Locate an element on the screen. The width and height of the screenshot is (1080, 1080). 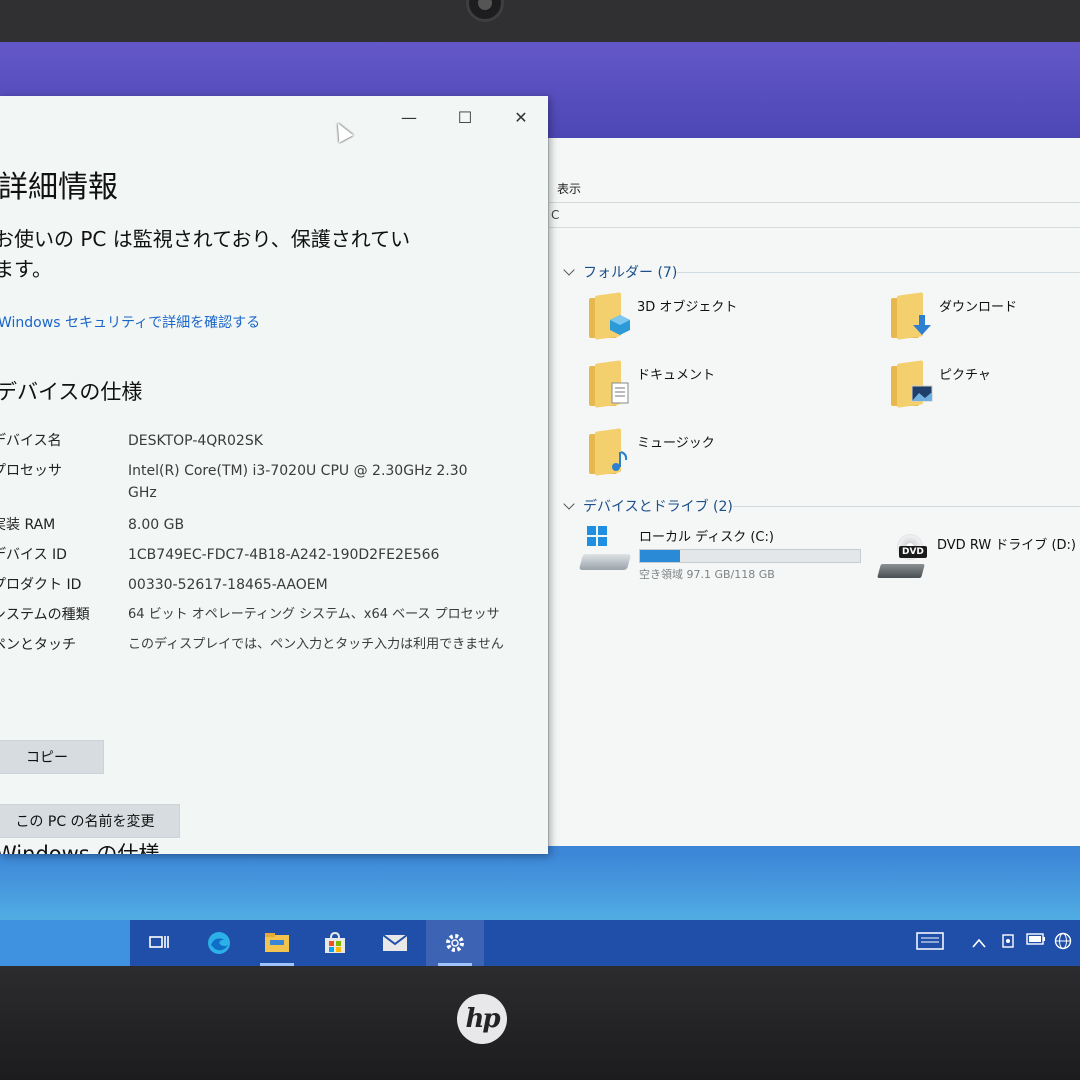
page-title: 詳細情報 is located at coordinates (59, 187).